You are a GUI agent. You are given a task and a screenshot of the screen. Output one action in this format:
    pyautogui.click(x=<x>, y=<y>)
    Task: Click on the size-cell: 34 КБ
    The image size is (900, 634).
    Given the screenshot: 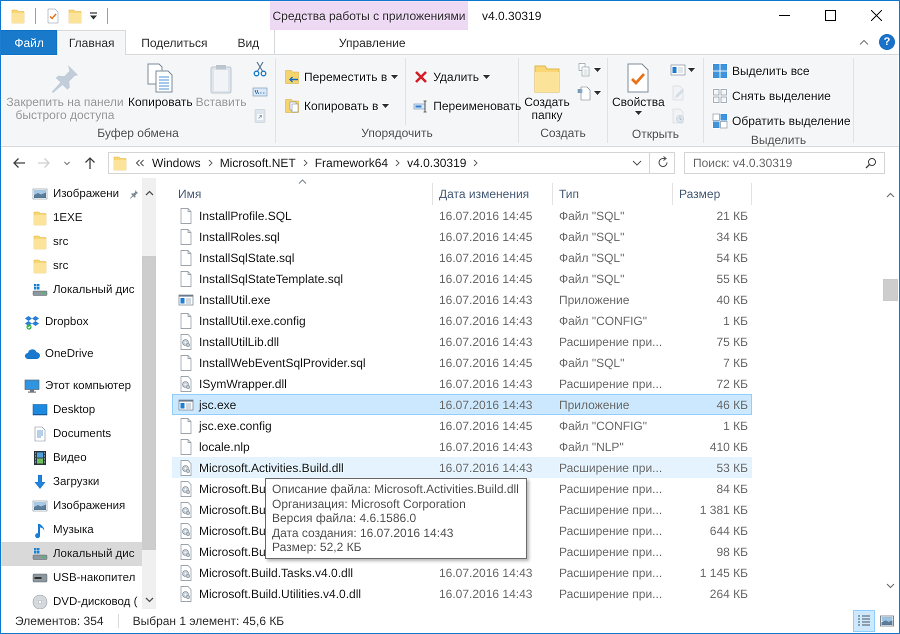 What is the action you would take?
    pyautogui.click(x=732, y=237)
    